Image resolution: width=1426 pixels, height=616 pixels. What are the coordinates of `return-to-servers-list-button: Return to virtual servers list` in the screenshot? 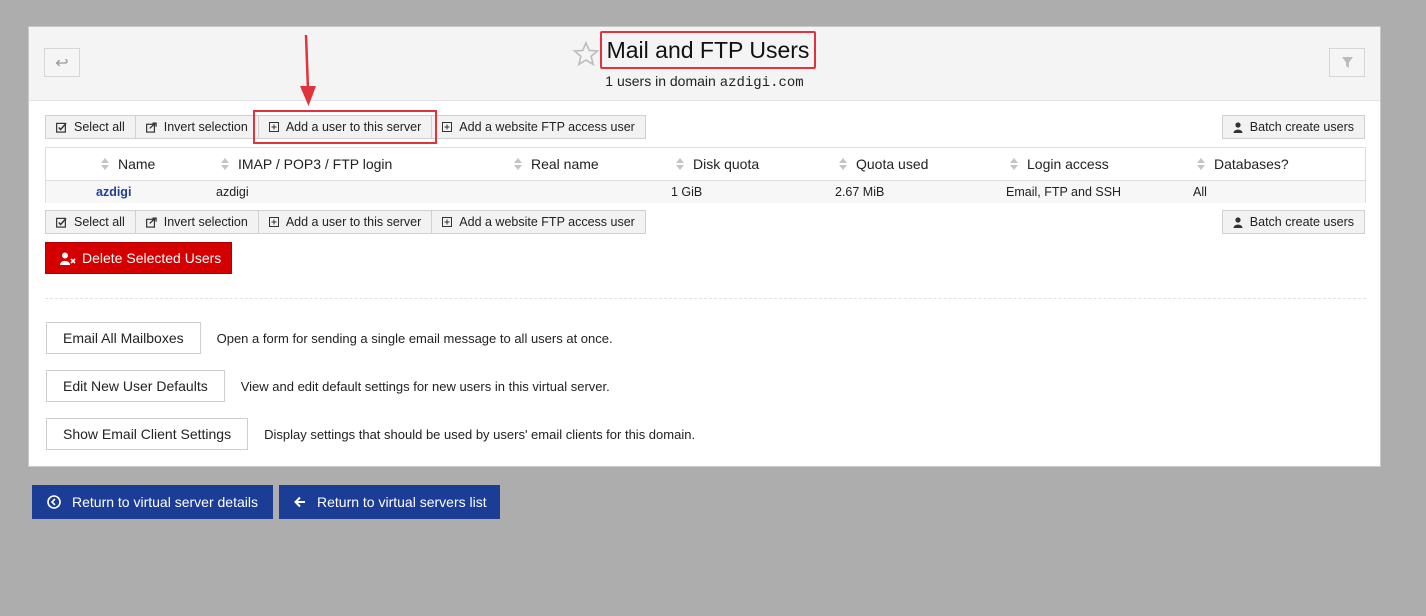 It's located at (389, 502).